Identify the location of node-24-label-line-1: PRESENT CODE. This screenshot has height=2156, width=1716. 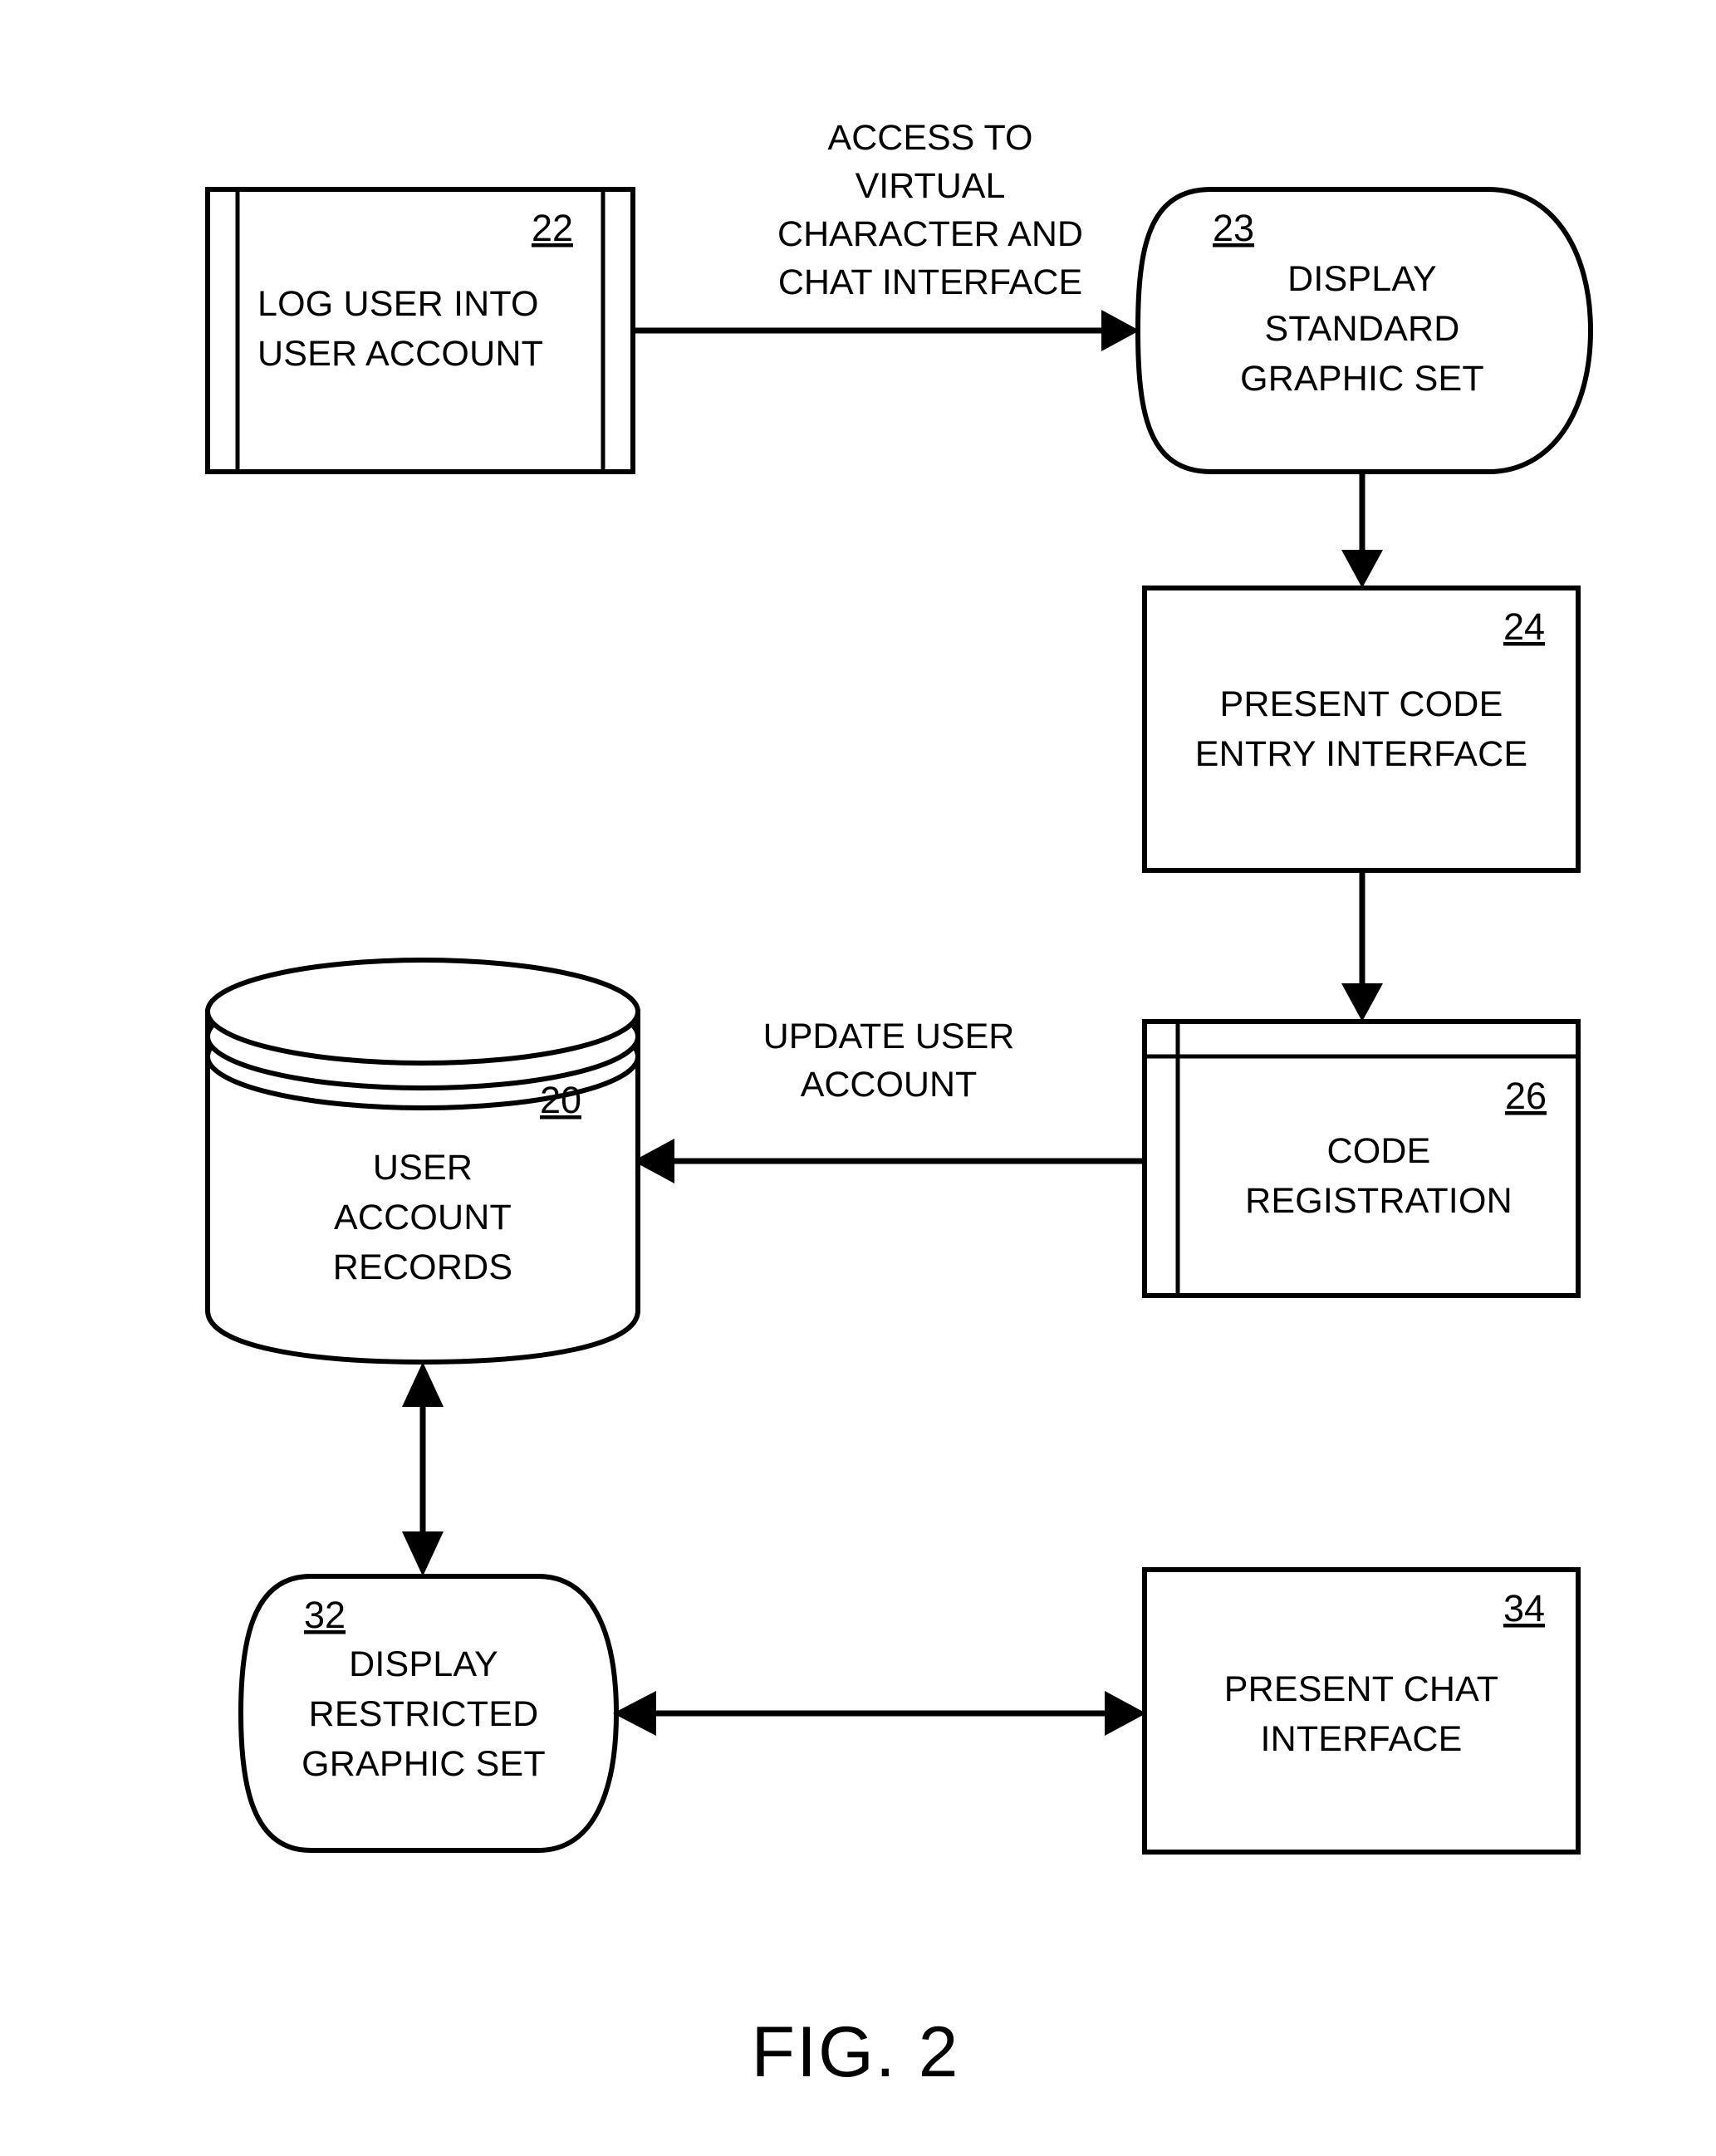
(1361, 704).